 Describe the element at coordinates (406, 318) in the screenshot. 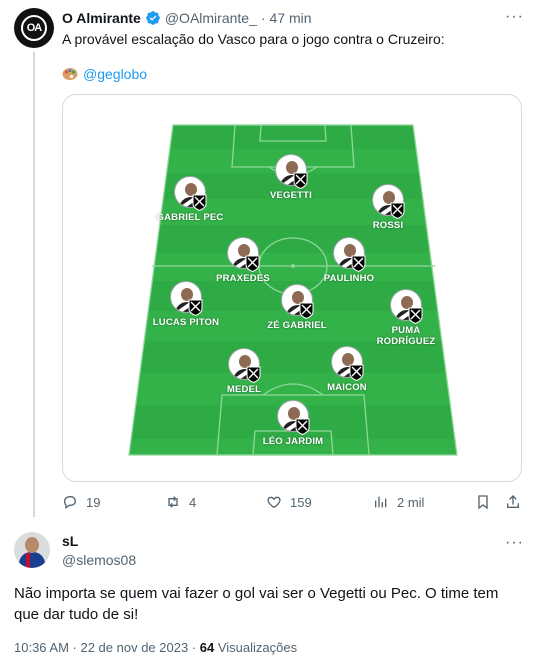

I see `player-puma-rodriguez: PUMA RODRÍGUEZ` at that location.